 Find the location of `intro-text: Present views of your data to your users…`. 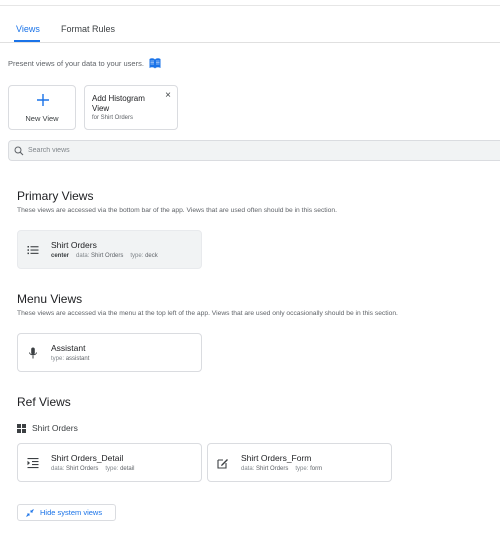

intro-text: Present views of your data to your users… is located at coordinates (76, 63).